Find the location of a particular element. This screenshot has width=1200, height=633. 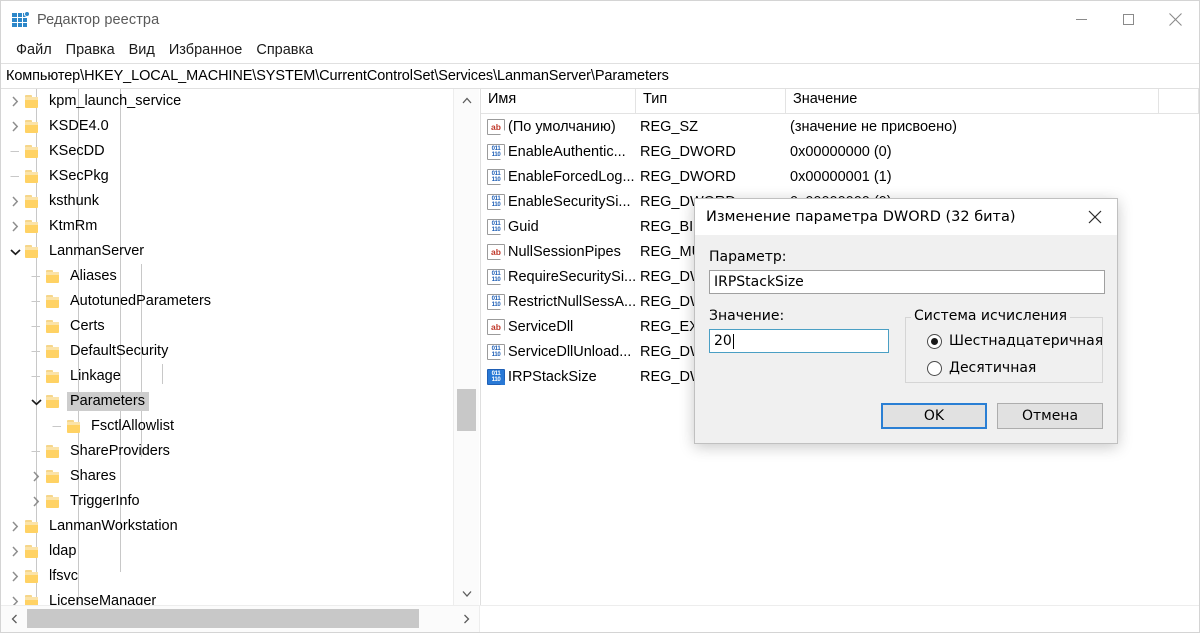

column-header-pad is located at coordinates (1179, 101).